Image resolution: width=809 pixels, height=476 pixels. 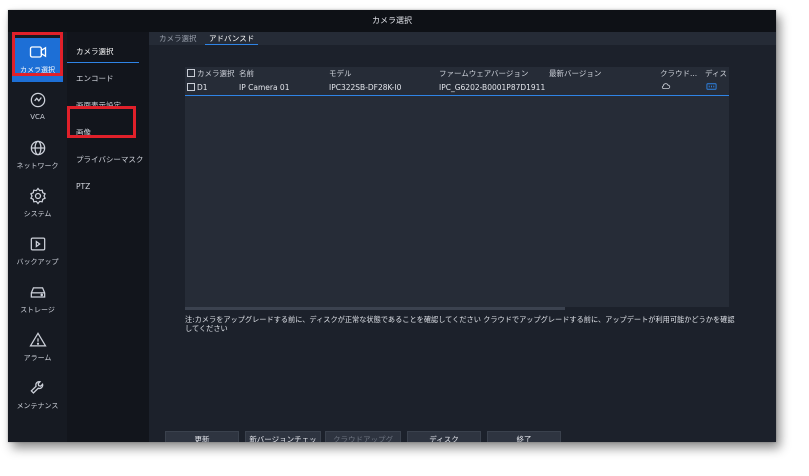 I want to click on nav-vca: VCA, so click(x=37, y=108).